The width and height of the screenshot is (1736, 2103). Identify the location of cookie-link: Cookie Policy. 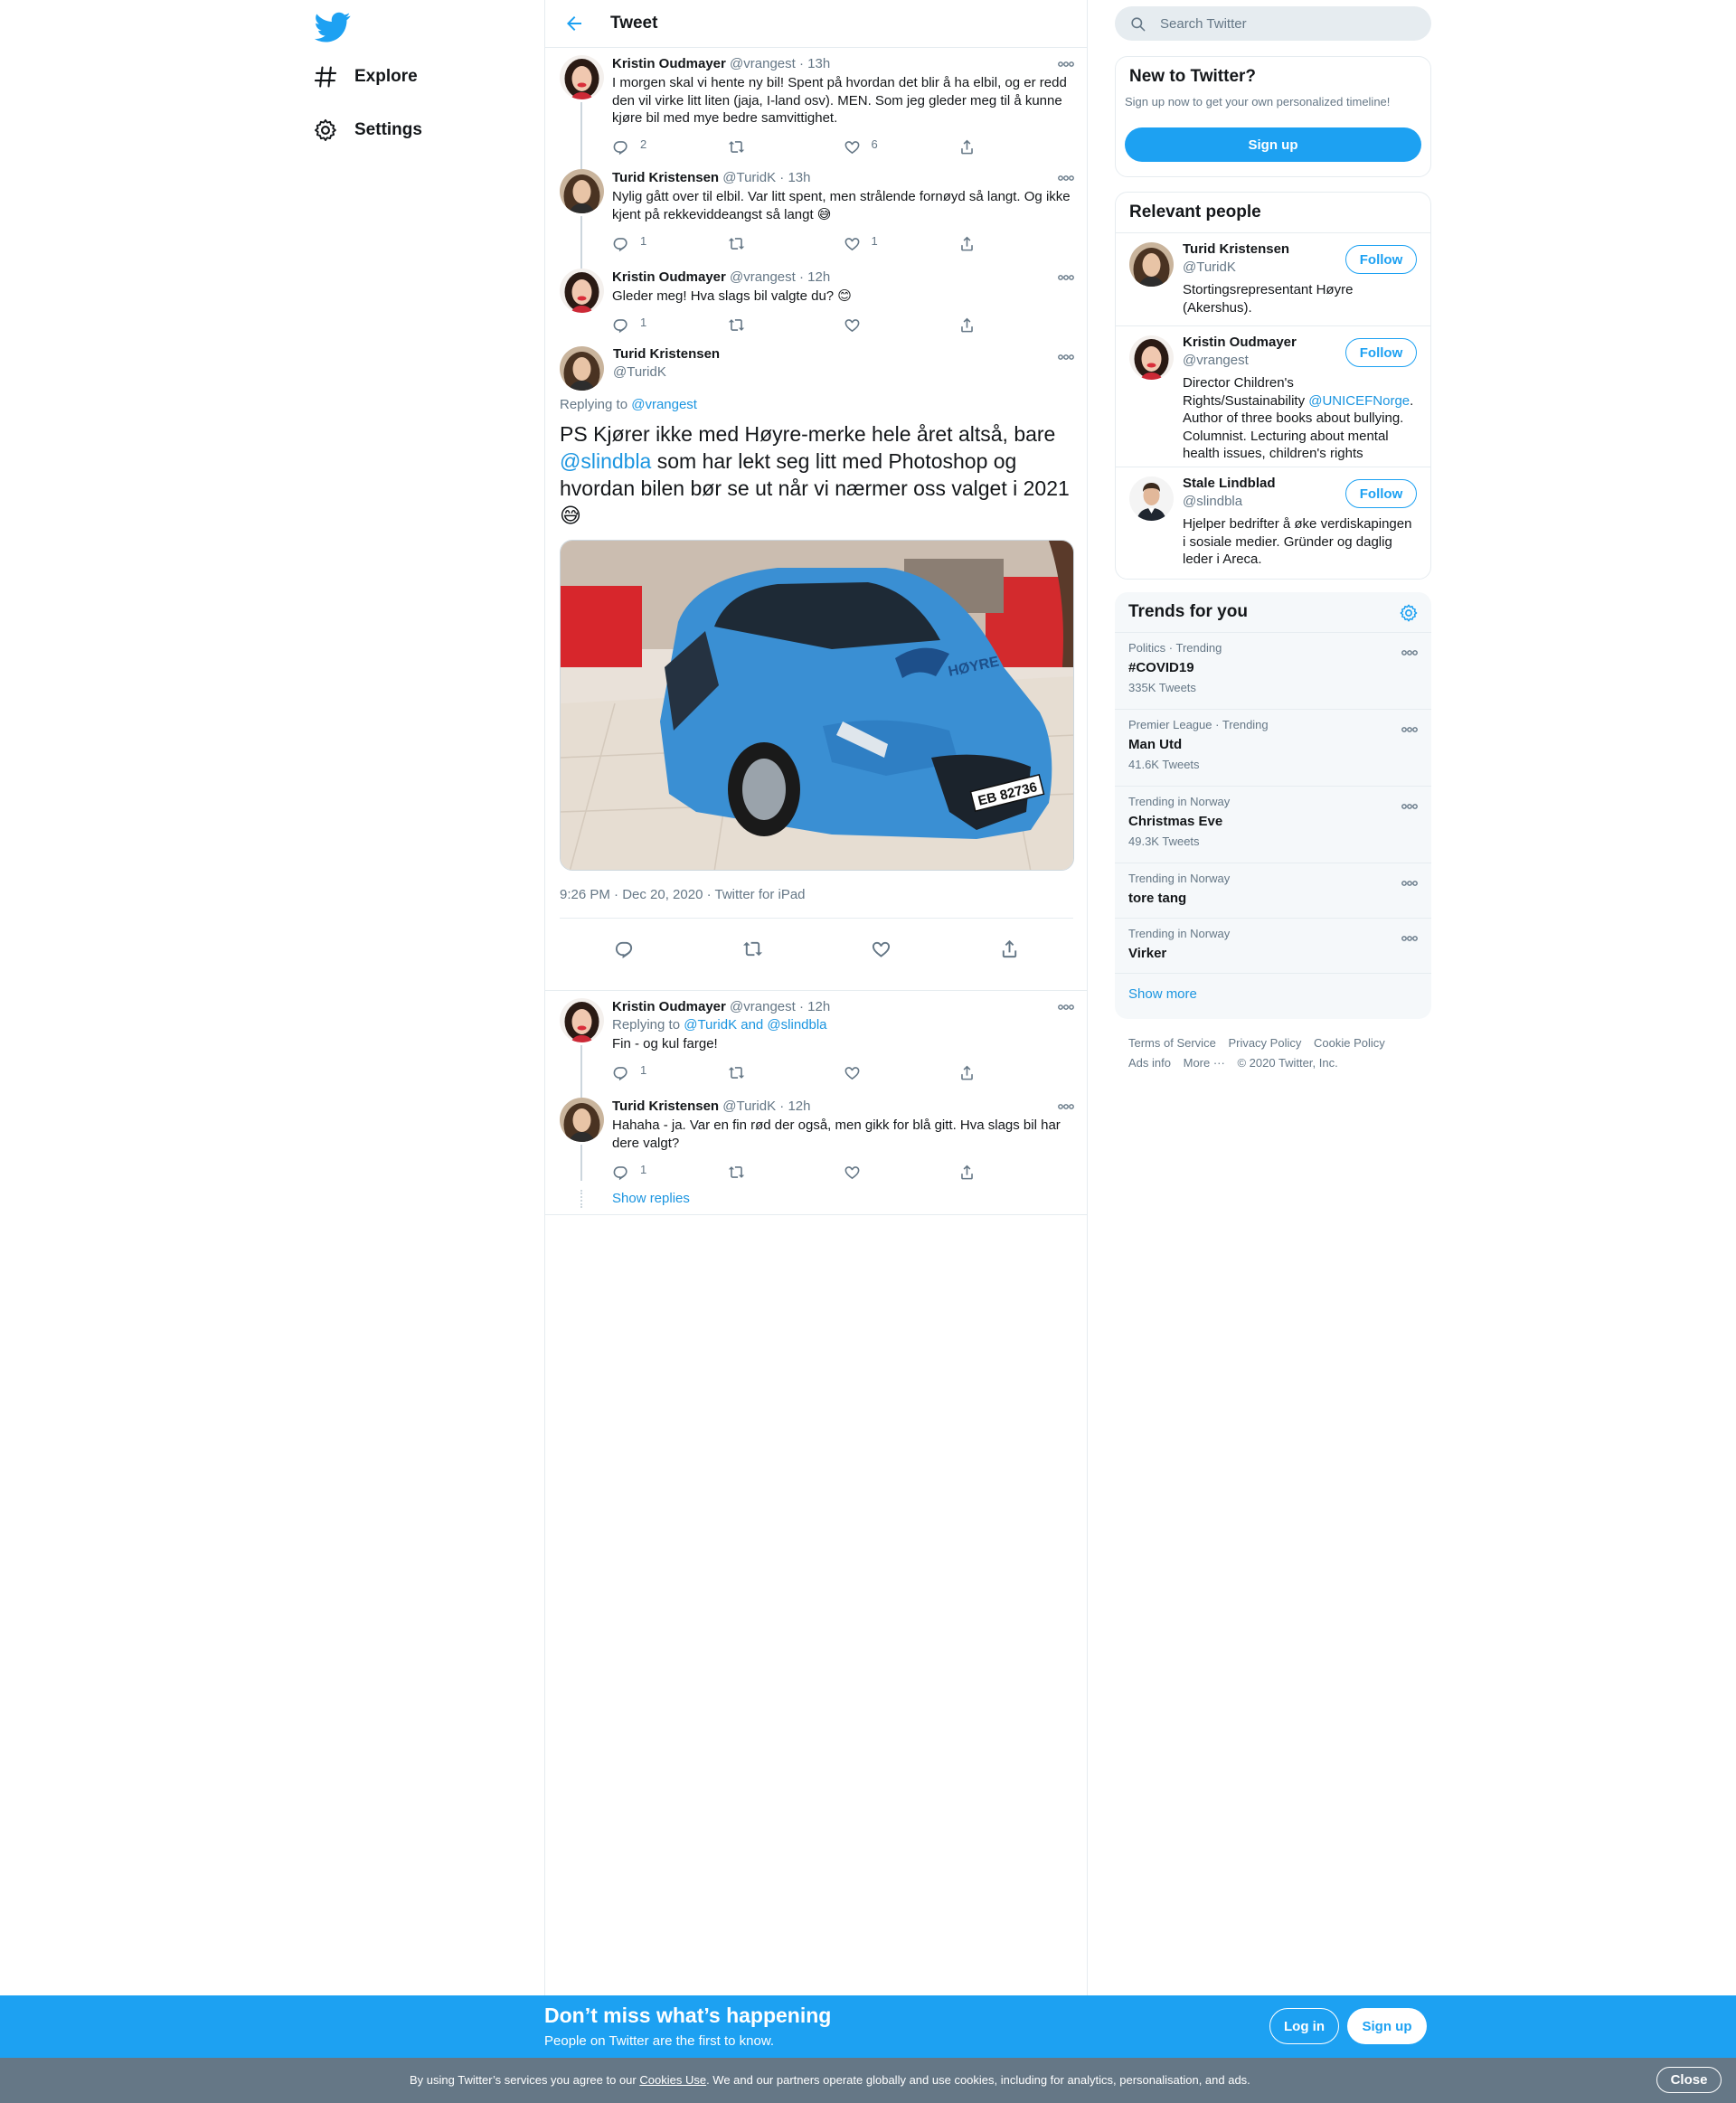
(1349, 1043).